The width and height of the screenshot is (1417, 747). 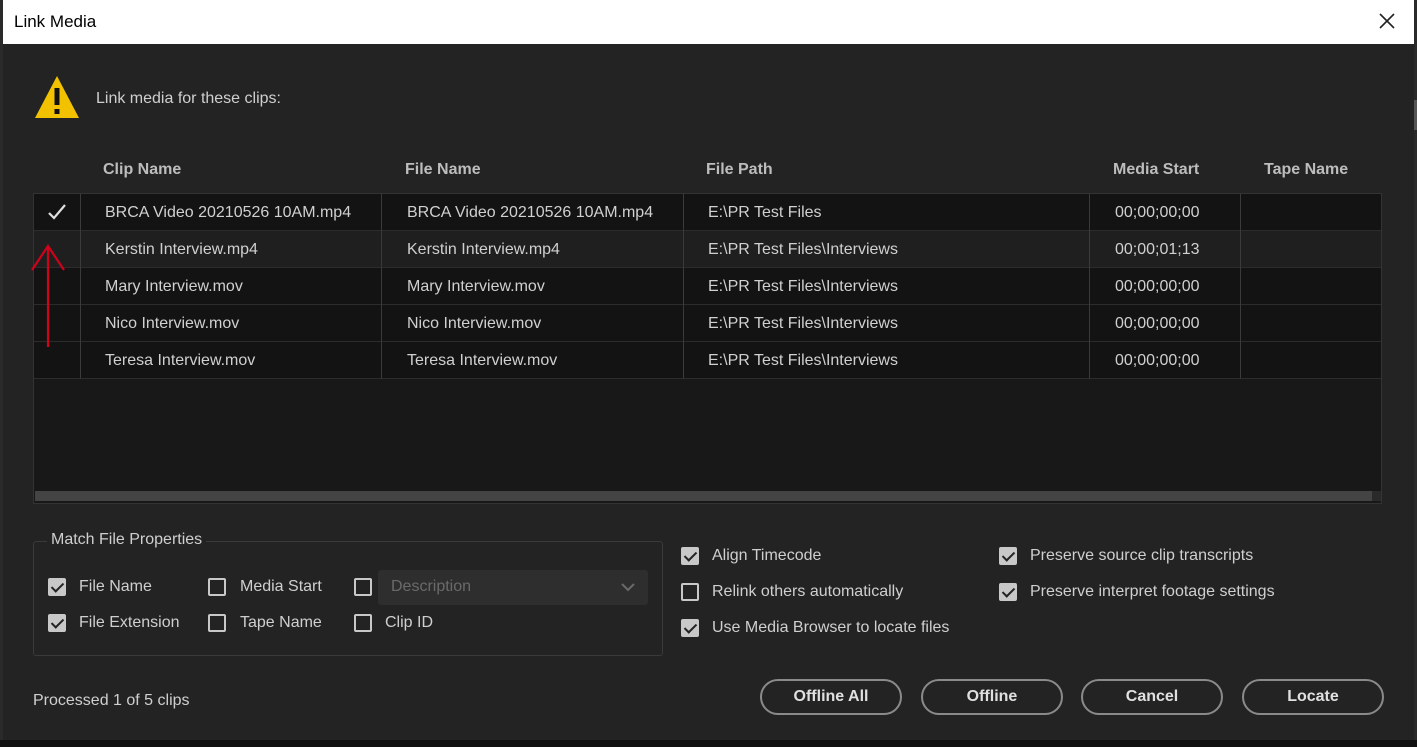 I want to click on description-dropdown: Description, so click(x=513, y=587).